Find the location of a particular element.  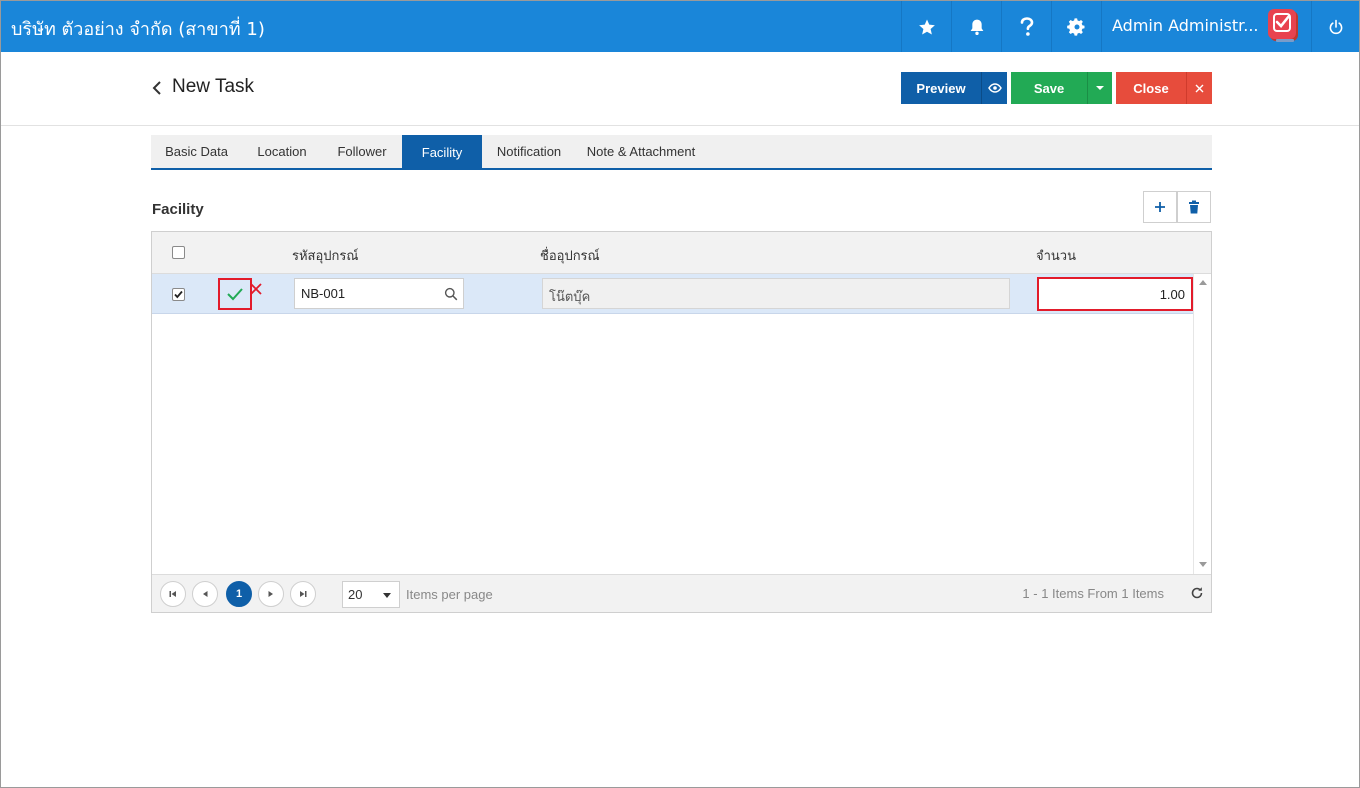

page-size-select: 20 is located at coordinates (371, 594).